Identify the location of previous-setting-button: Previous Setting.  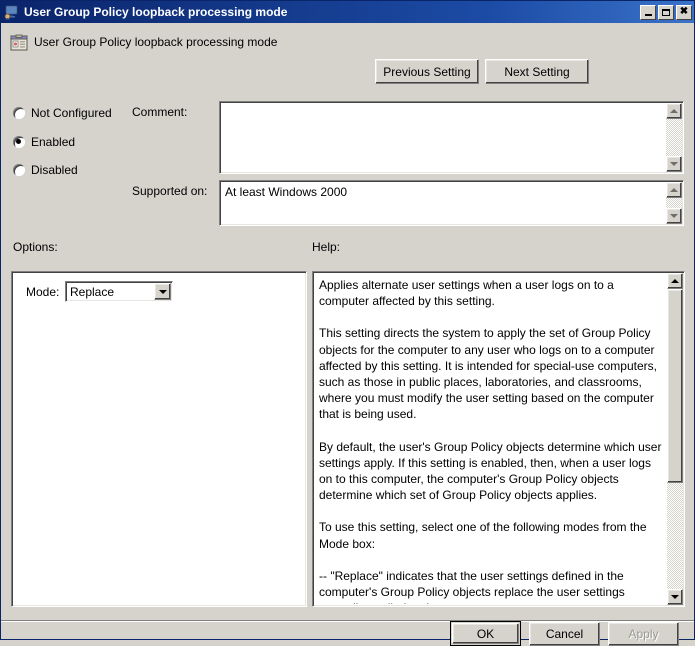
(427, 71).